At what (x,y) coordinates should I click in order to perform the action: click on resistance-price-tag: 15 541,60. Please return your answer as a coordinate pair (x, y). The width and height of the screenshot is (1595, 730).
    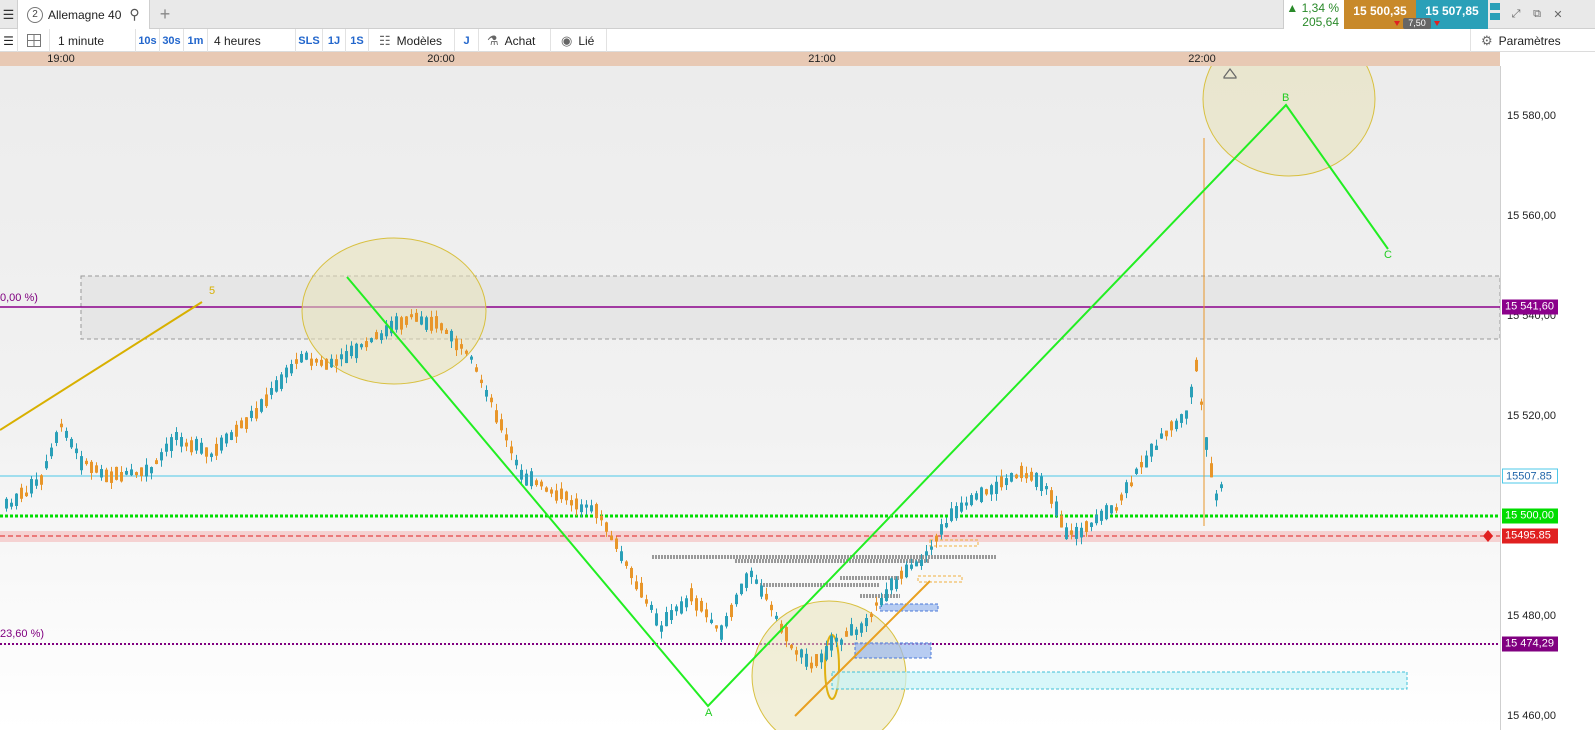
    Looking at the image, I should click on (1530, 307).